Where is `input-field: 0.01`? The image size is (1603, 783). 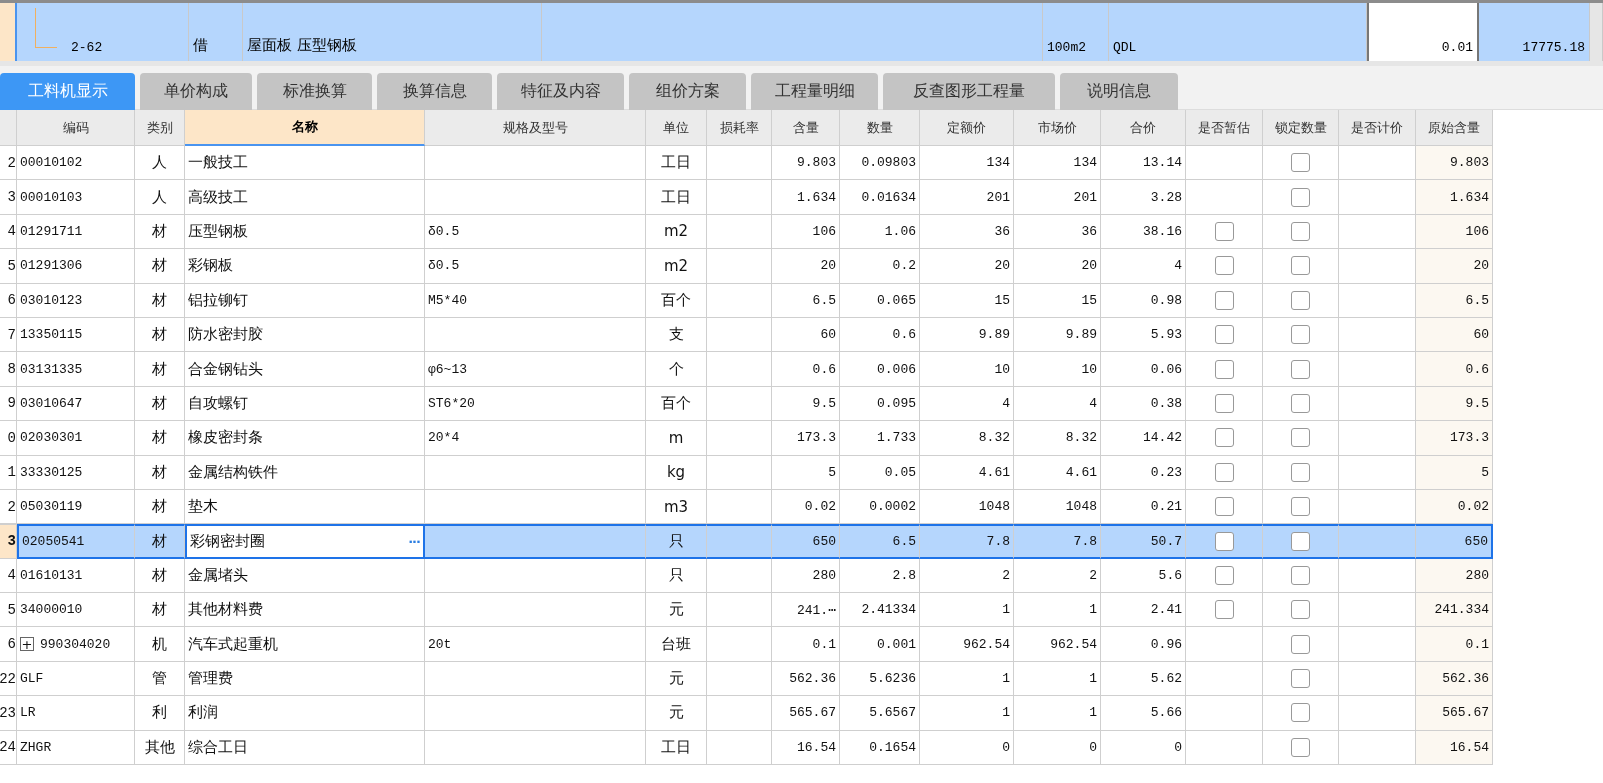 input-field: 0.01 is located at coordinates (1423, 32).